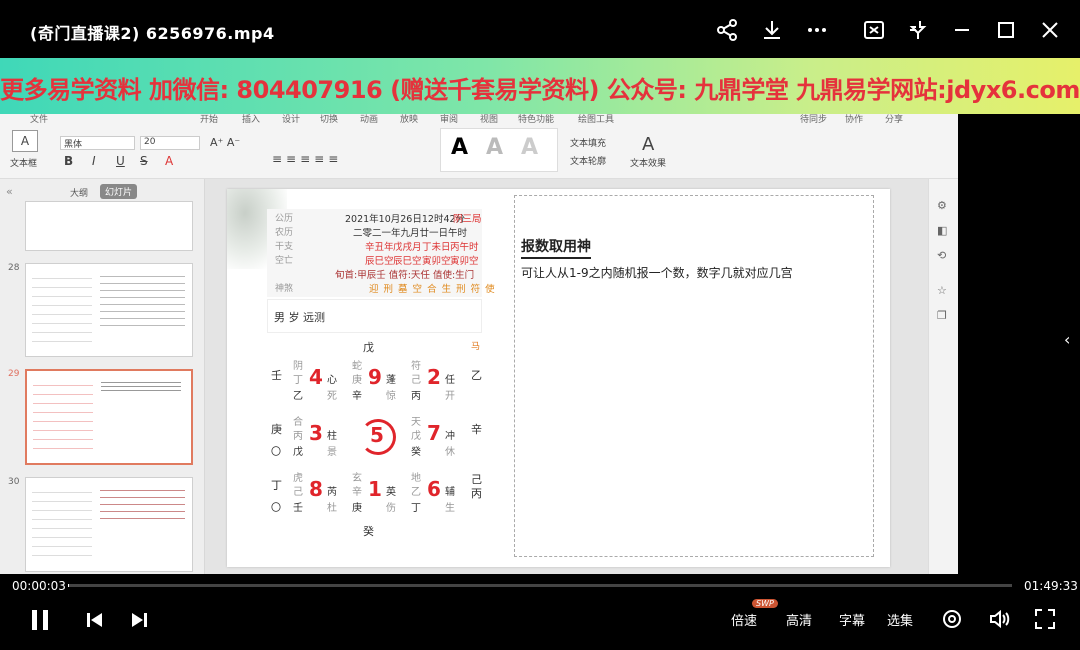 The width and height of the screenshot is (1080, 650). I want to click on grid-right-stem: 辛, so click(476, 429).